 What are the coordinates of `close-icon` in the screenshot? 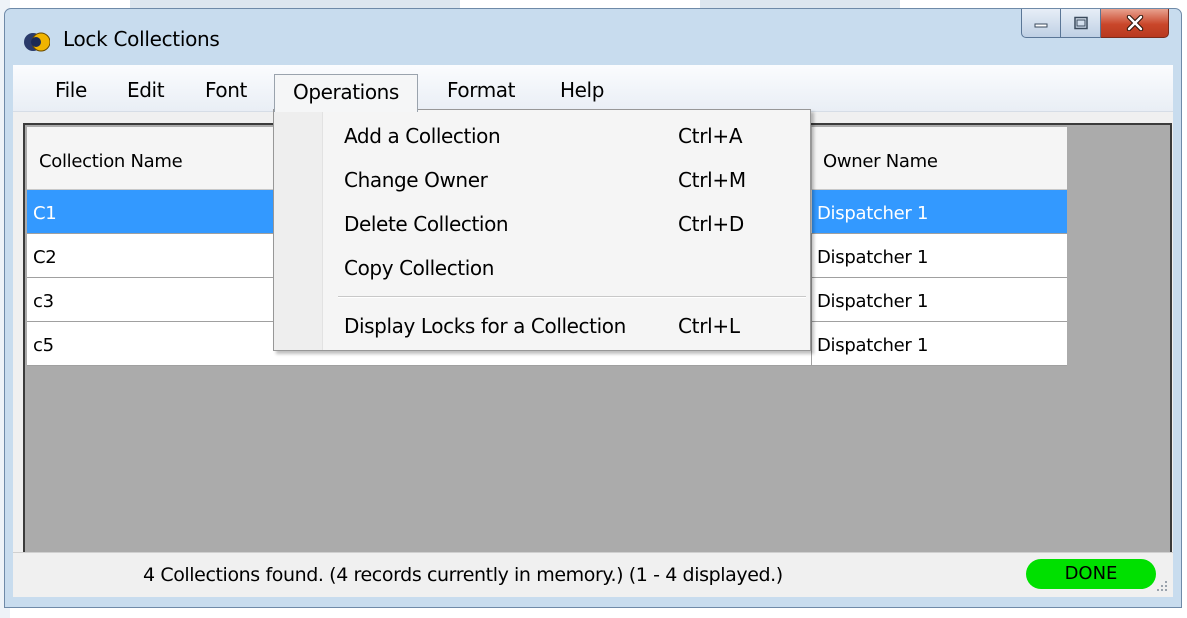 It's located at (1134, 23).